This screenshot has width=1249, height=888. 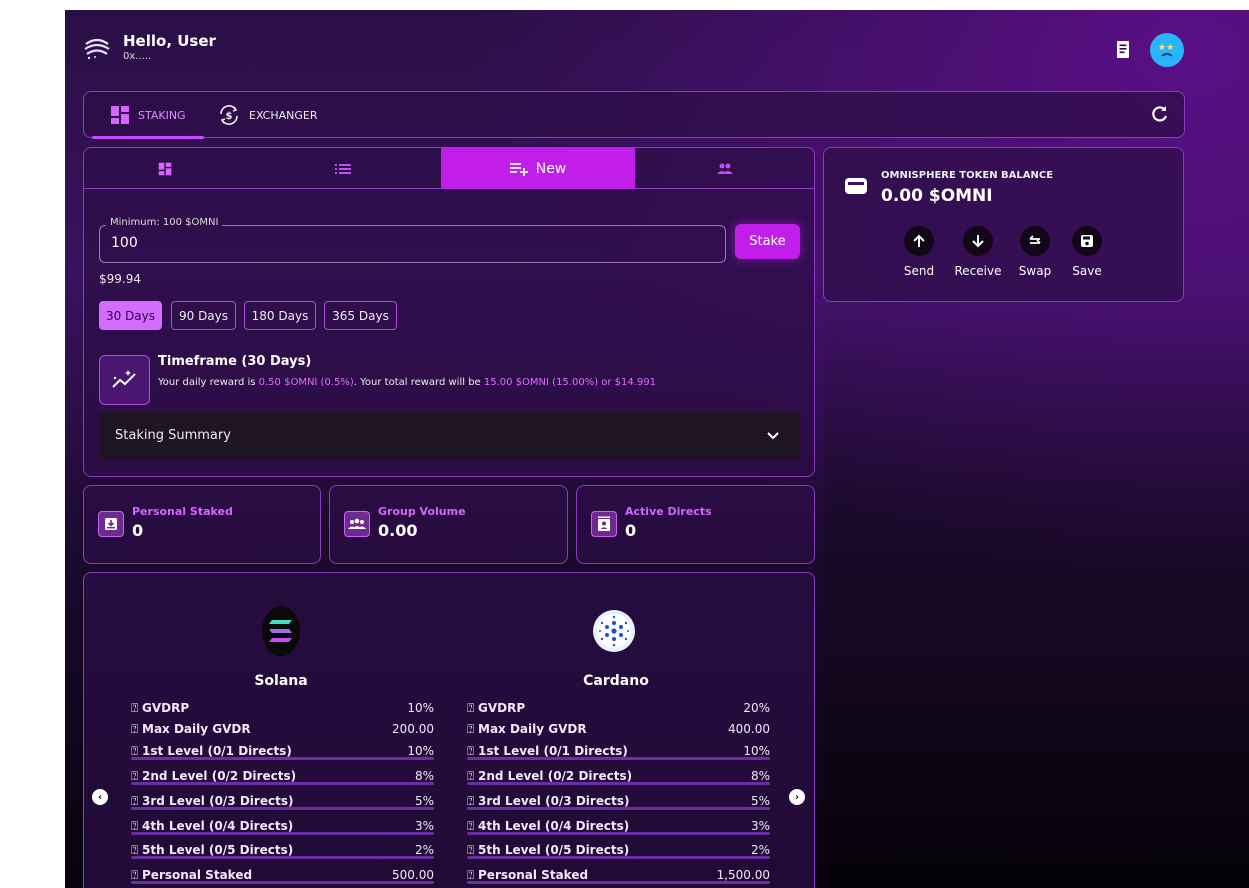 What do you see at coordinates (173, 435) in the screenshot?
I see `staking-summary-label: Staking Summary` at bounding box center [173, 435].